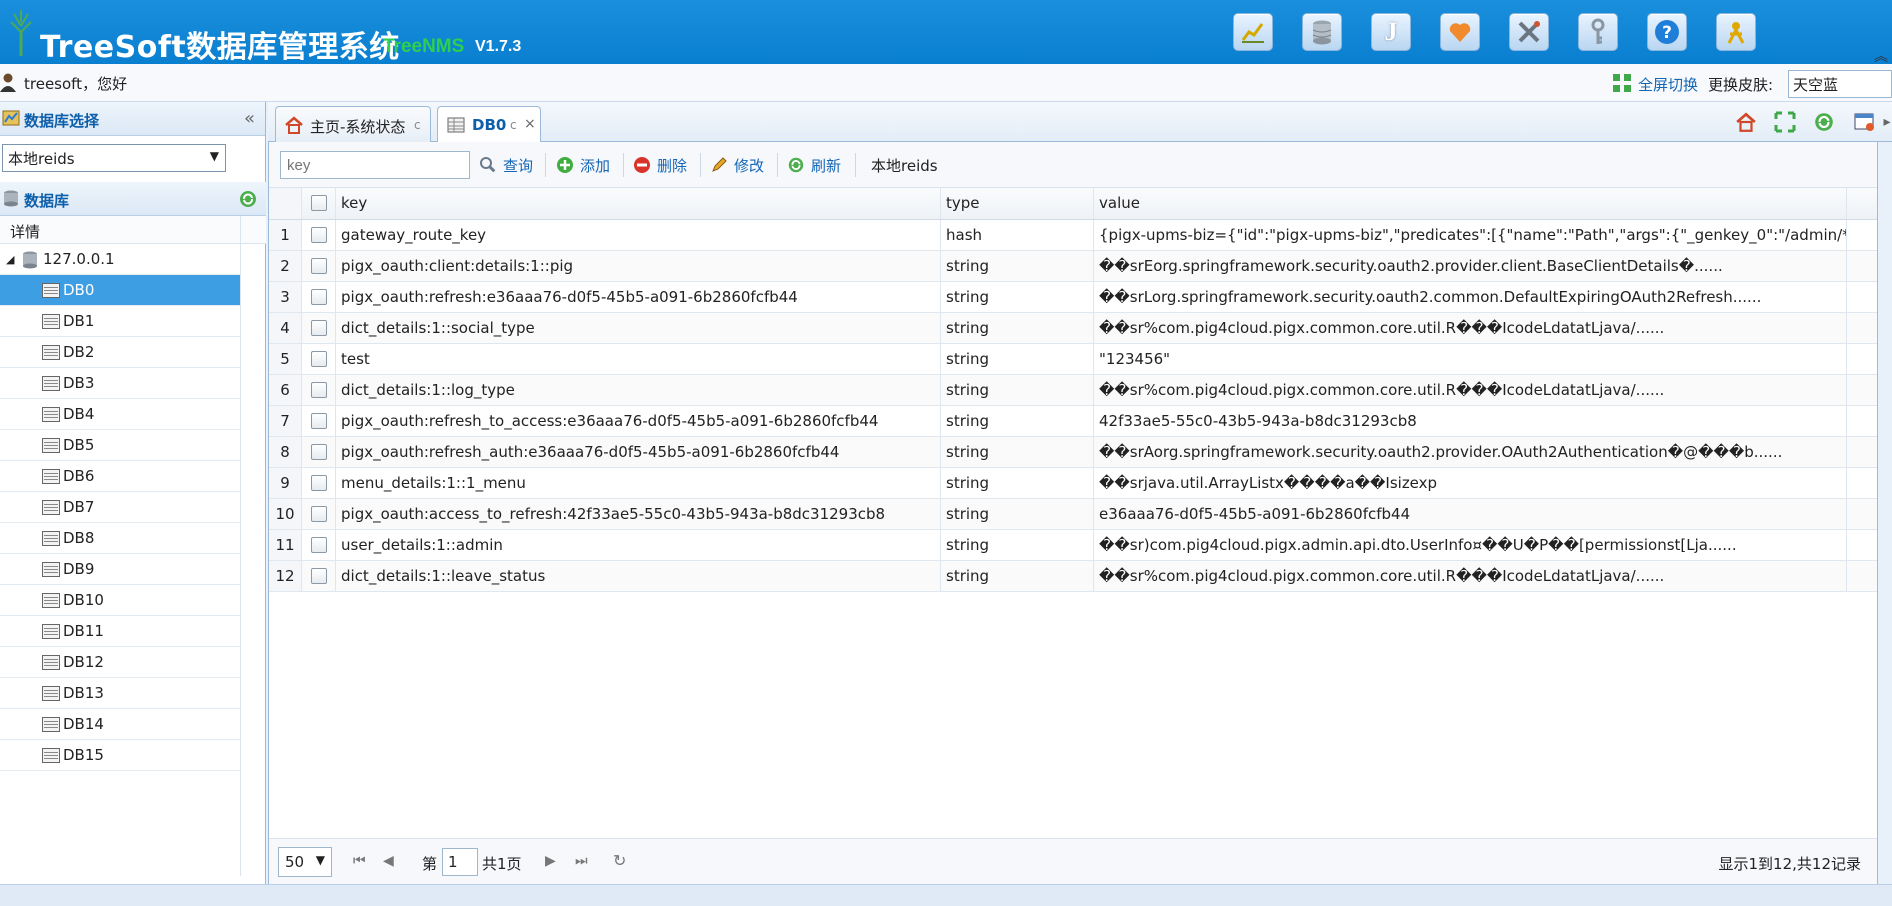  I want to click on tree-server-node: ◢ 127.0.0.1, so click(120, 259).